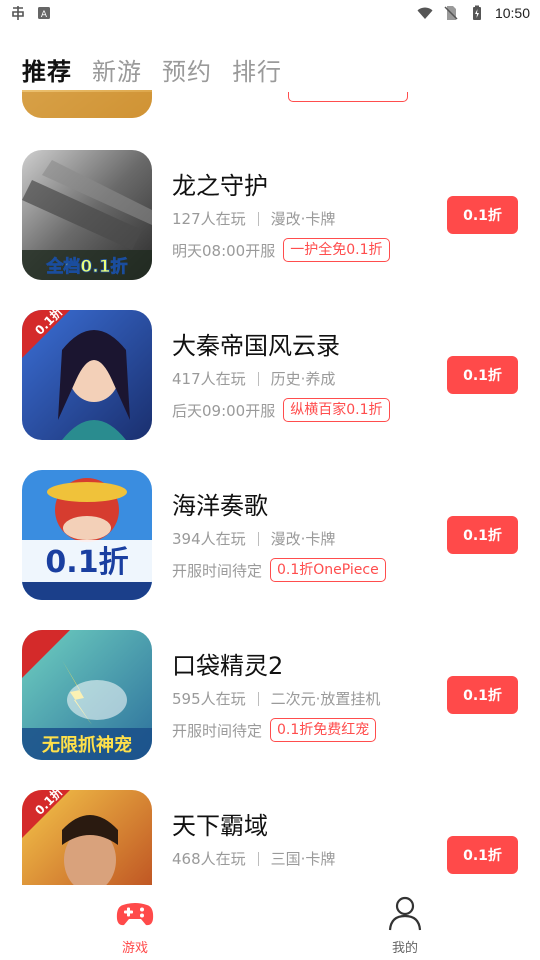 Image resolution: width=540 pixels, height=960 pixels. Describe the element at coordinates (209, 859) in the screenshot. I see `player-count: 468人在玩` at that location.